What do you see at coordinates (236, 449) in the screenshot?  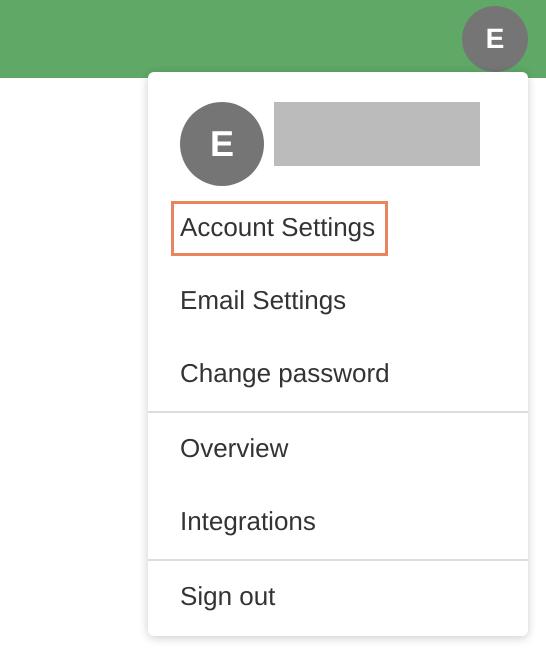 I see `menu-item: Overview` at bounding box center [236, 449].